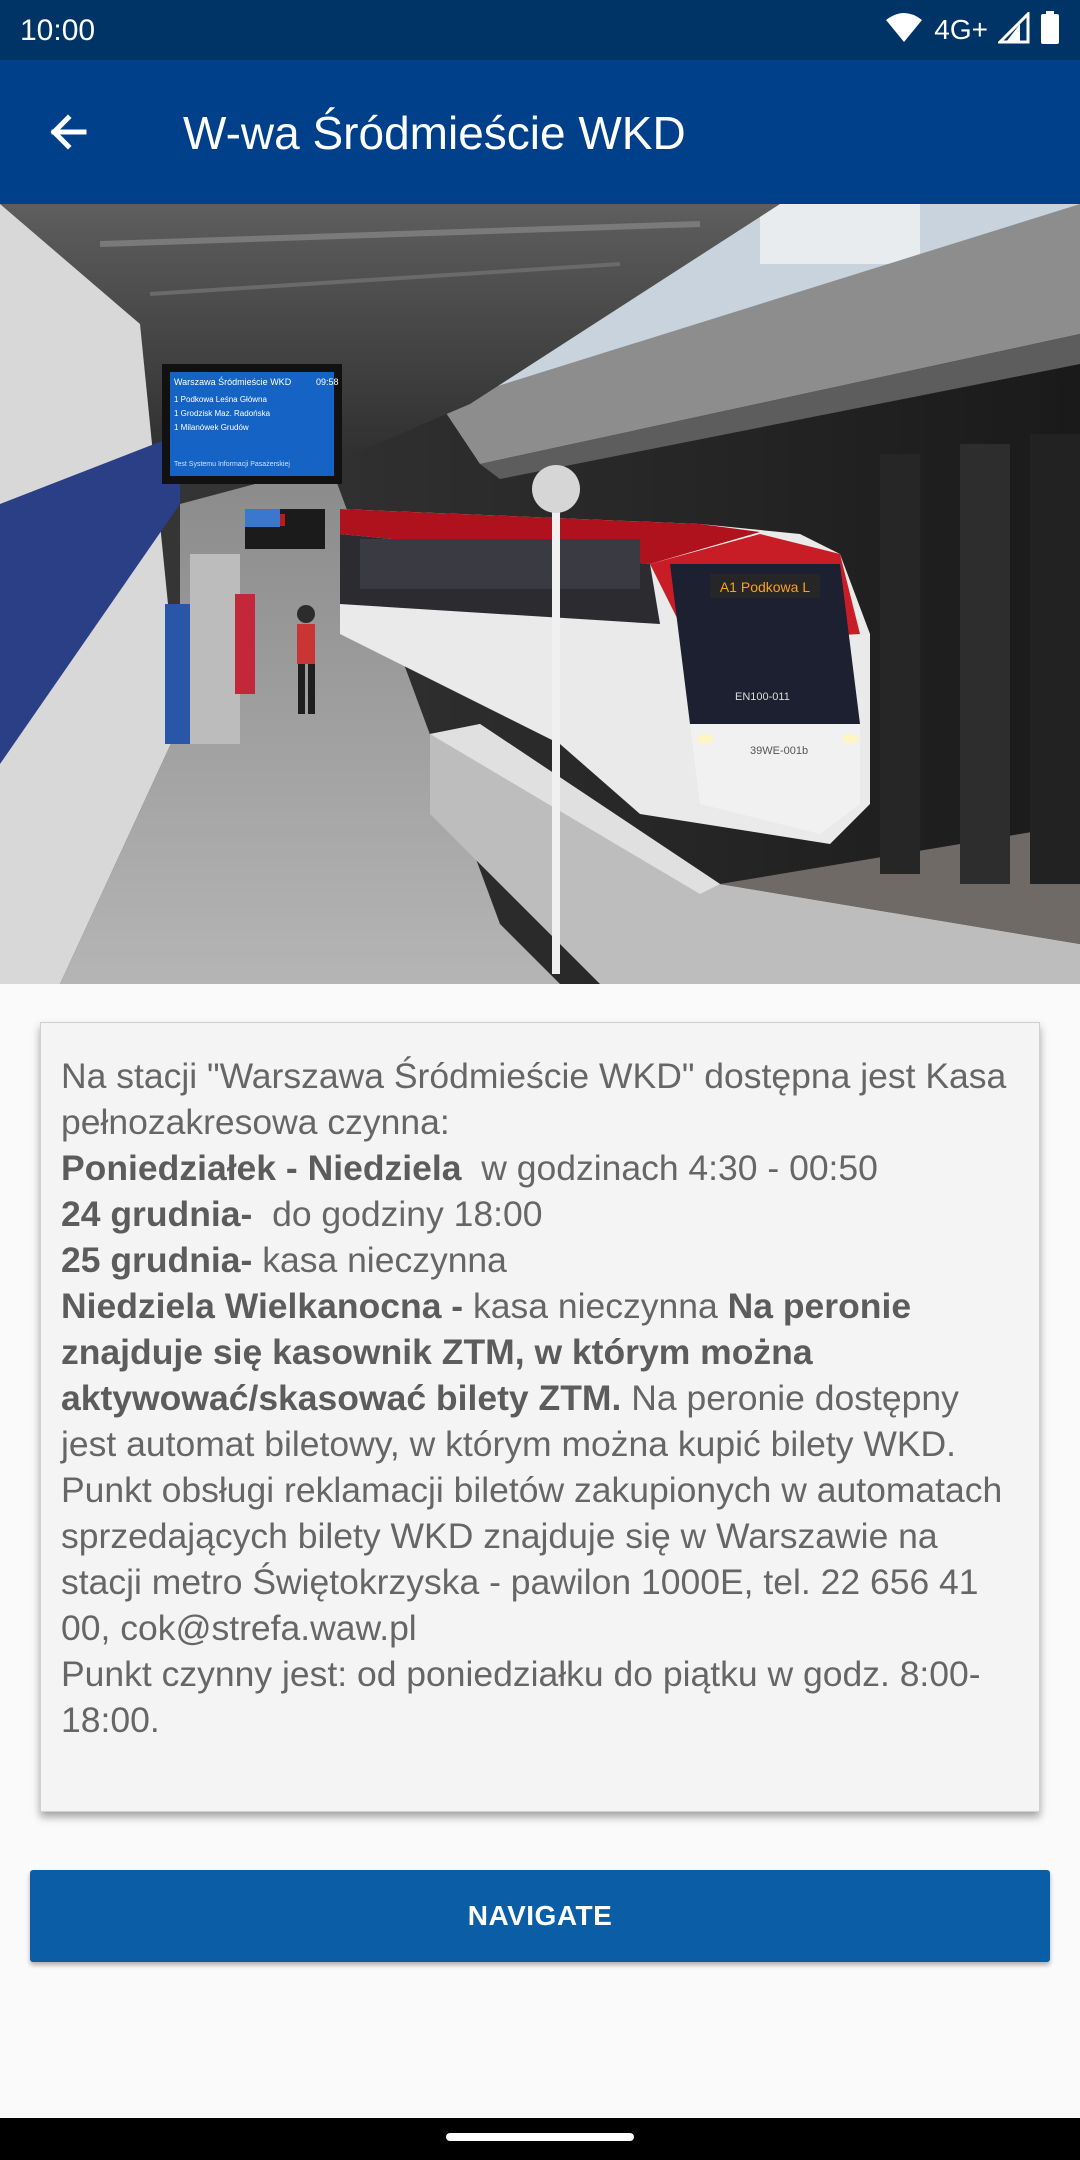 The height and width of the screenshot is (2160, 1080). I want to click on weekday-hours: w godzinach 4:30 - 00:50, so click(679, 1168).